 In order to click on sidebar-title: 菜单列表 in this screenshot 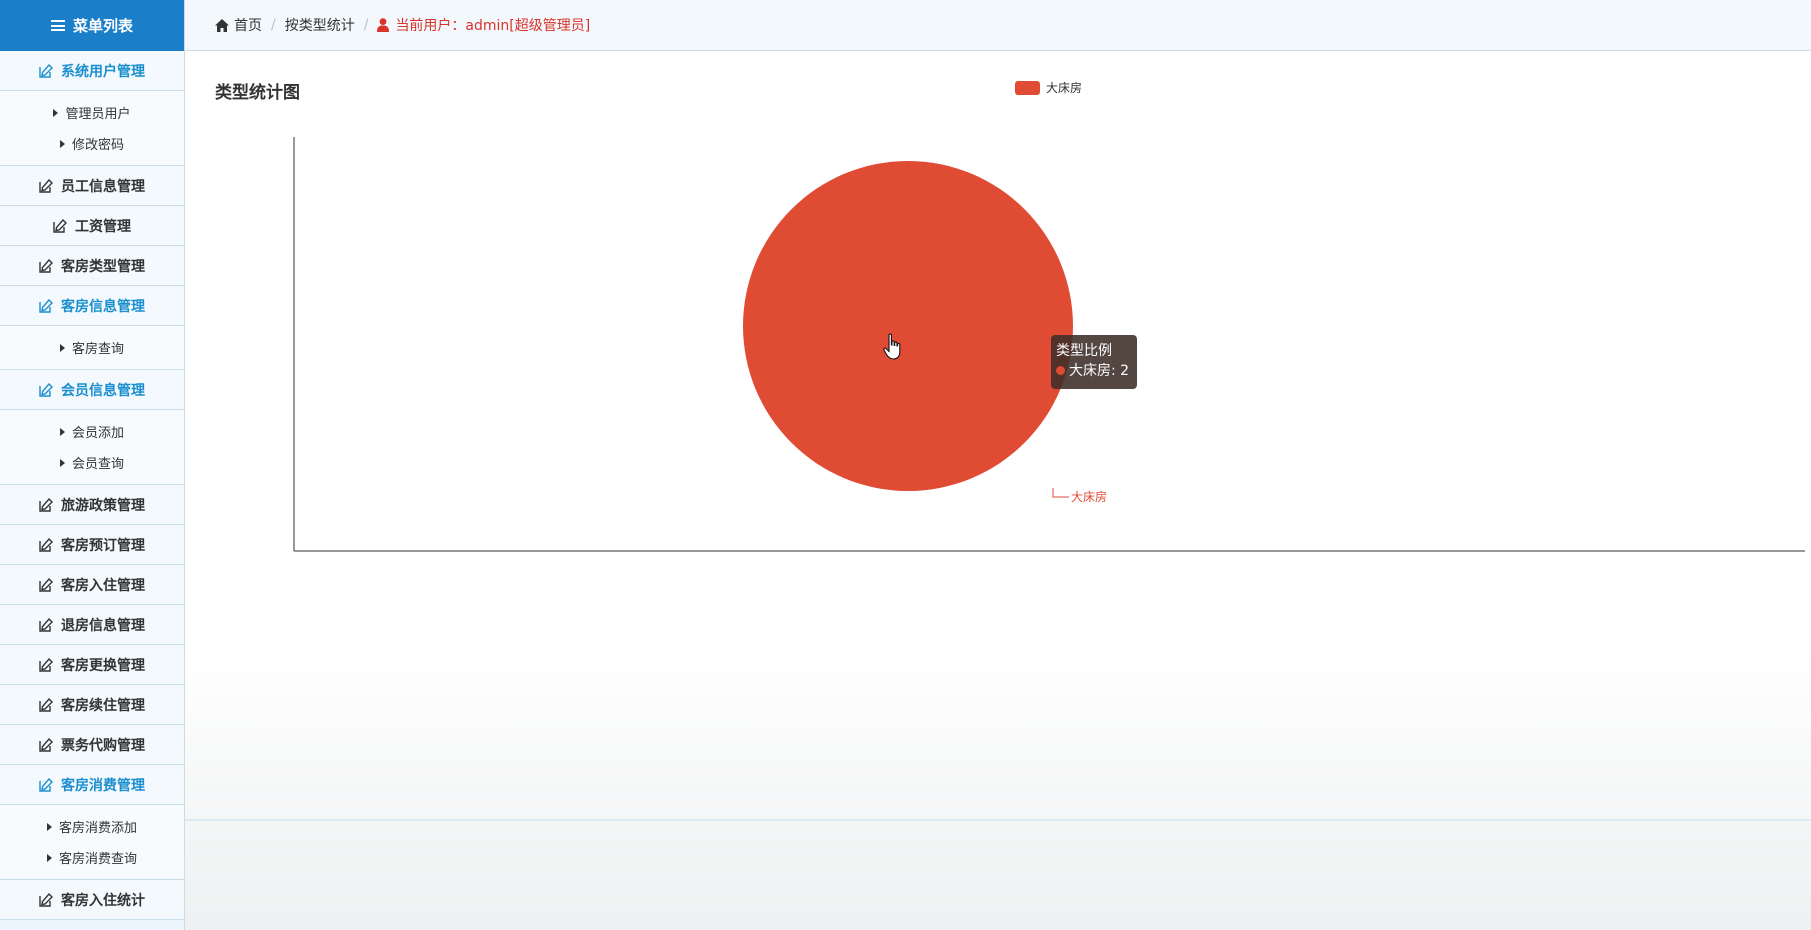, I will do `click(102, 26)`.